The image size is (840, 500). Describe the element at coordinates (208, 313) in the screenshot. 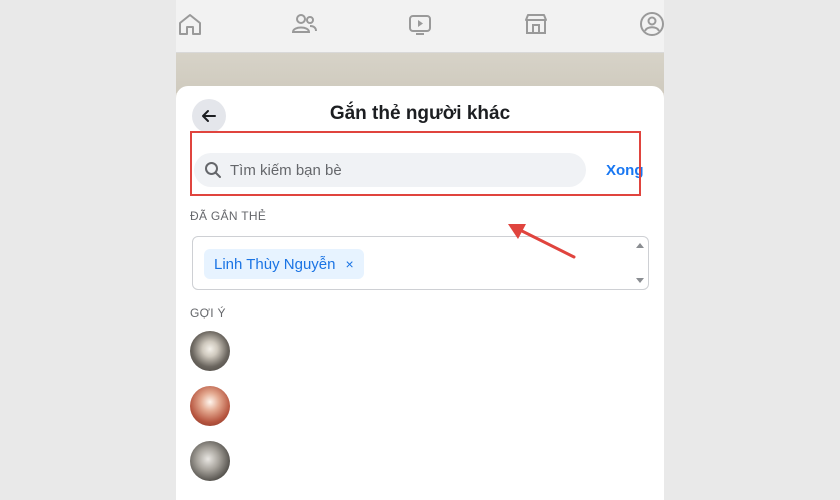

I see `suggestions-section-label: GỢI Ý` at that location.